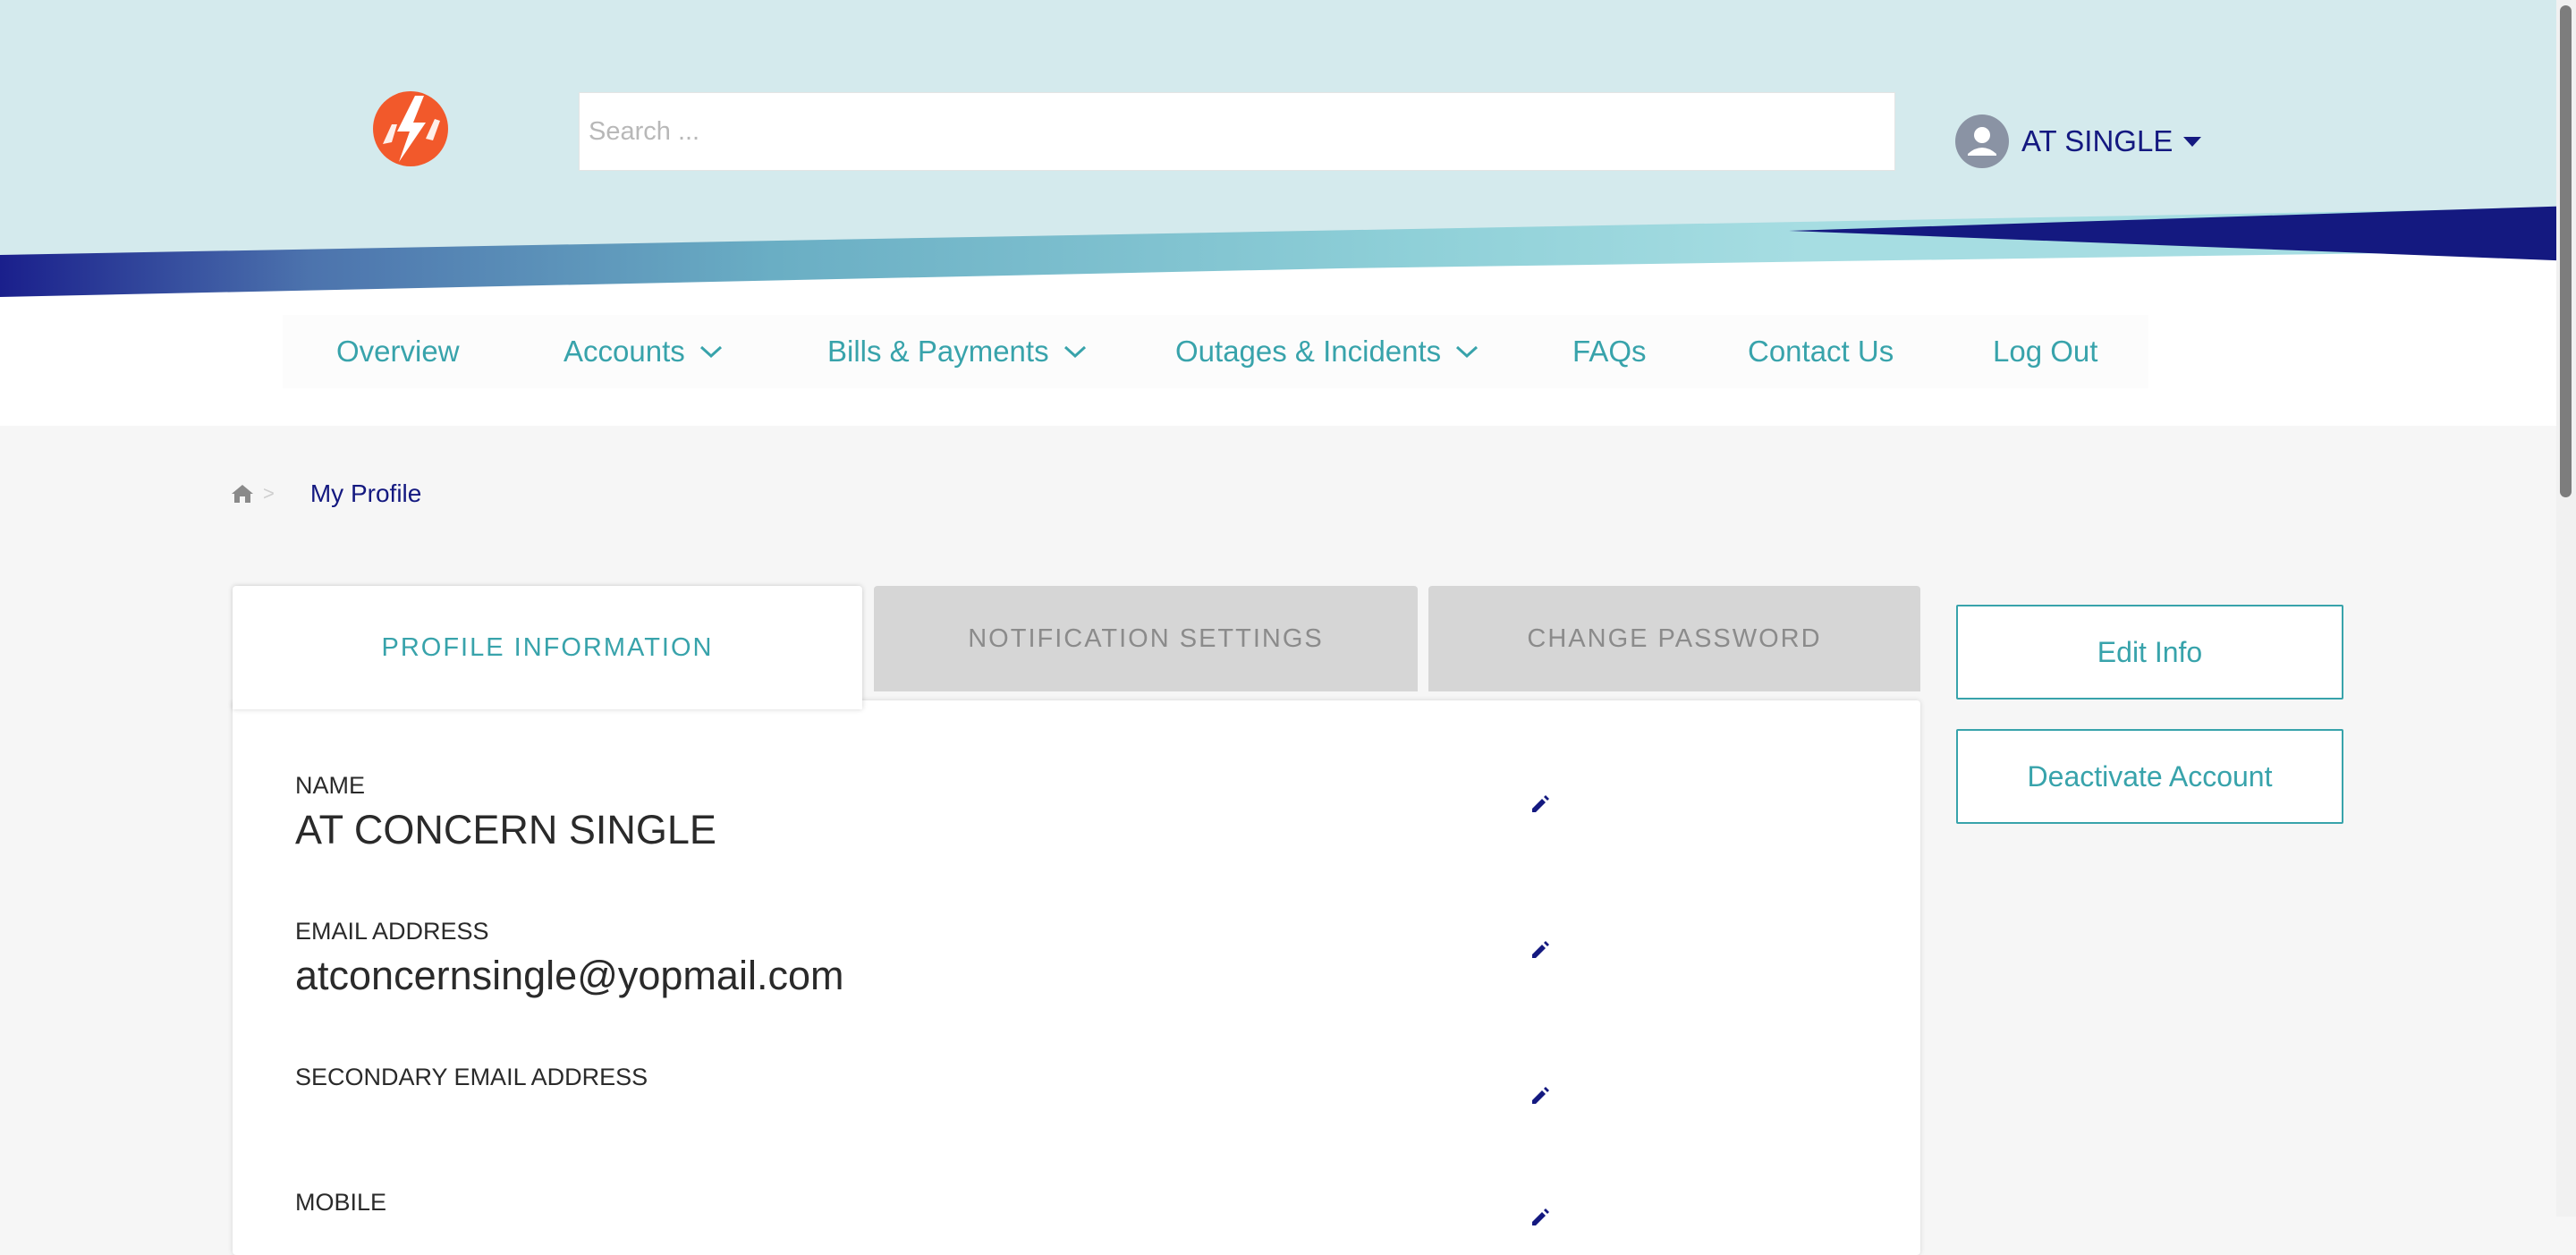  I want to click on nav-contact-us: Contact Us, so click(1821, 351).